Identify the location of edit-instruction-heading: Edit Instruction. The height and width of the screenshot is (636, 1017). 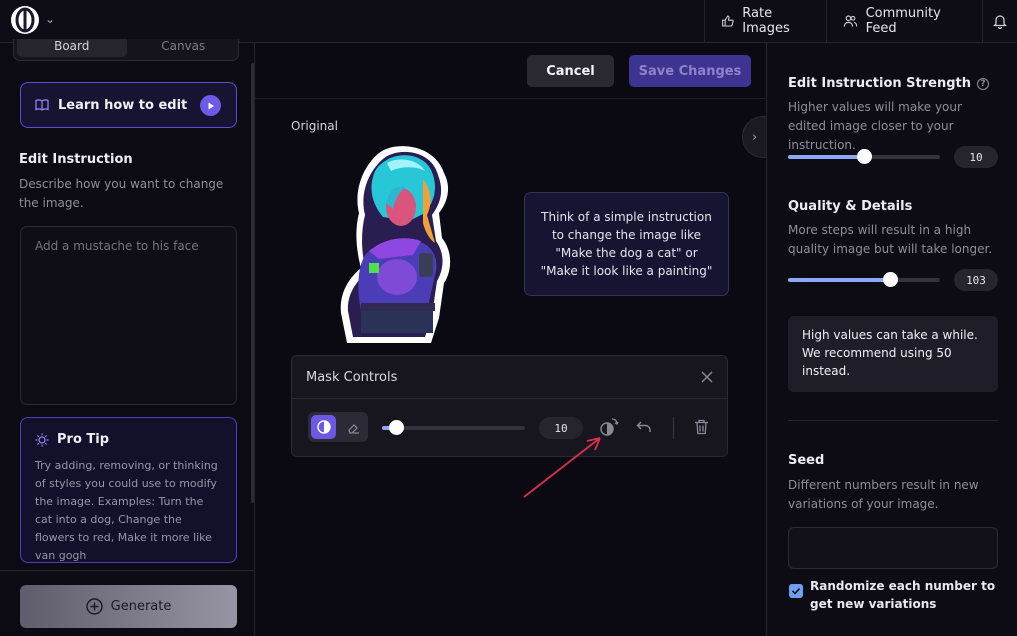
(76, 159).